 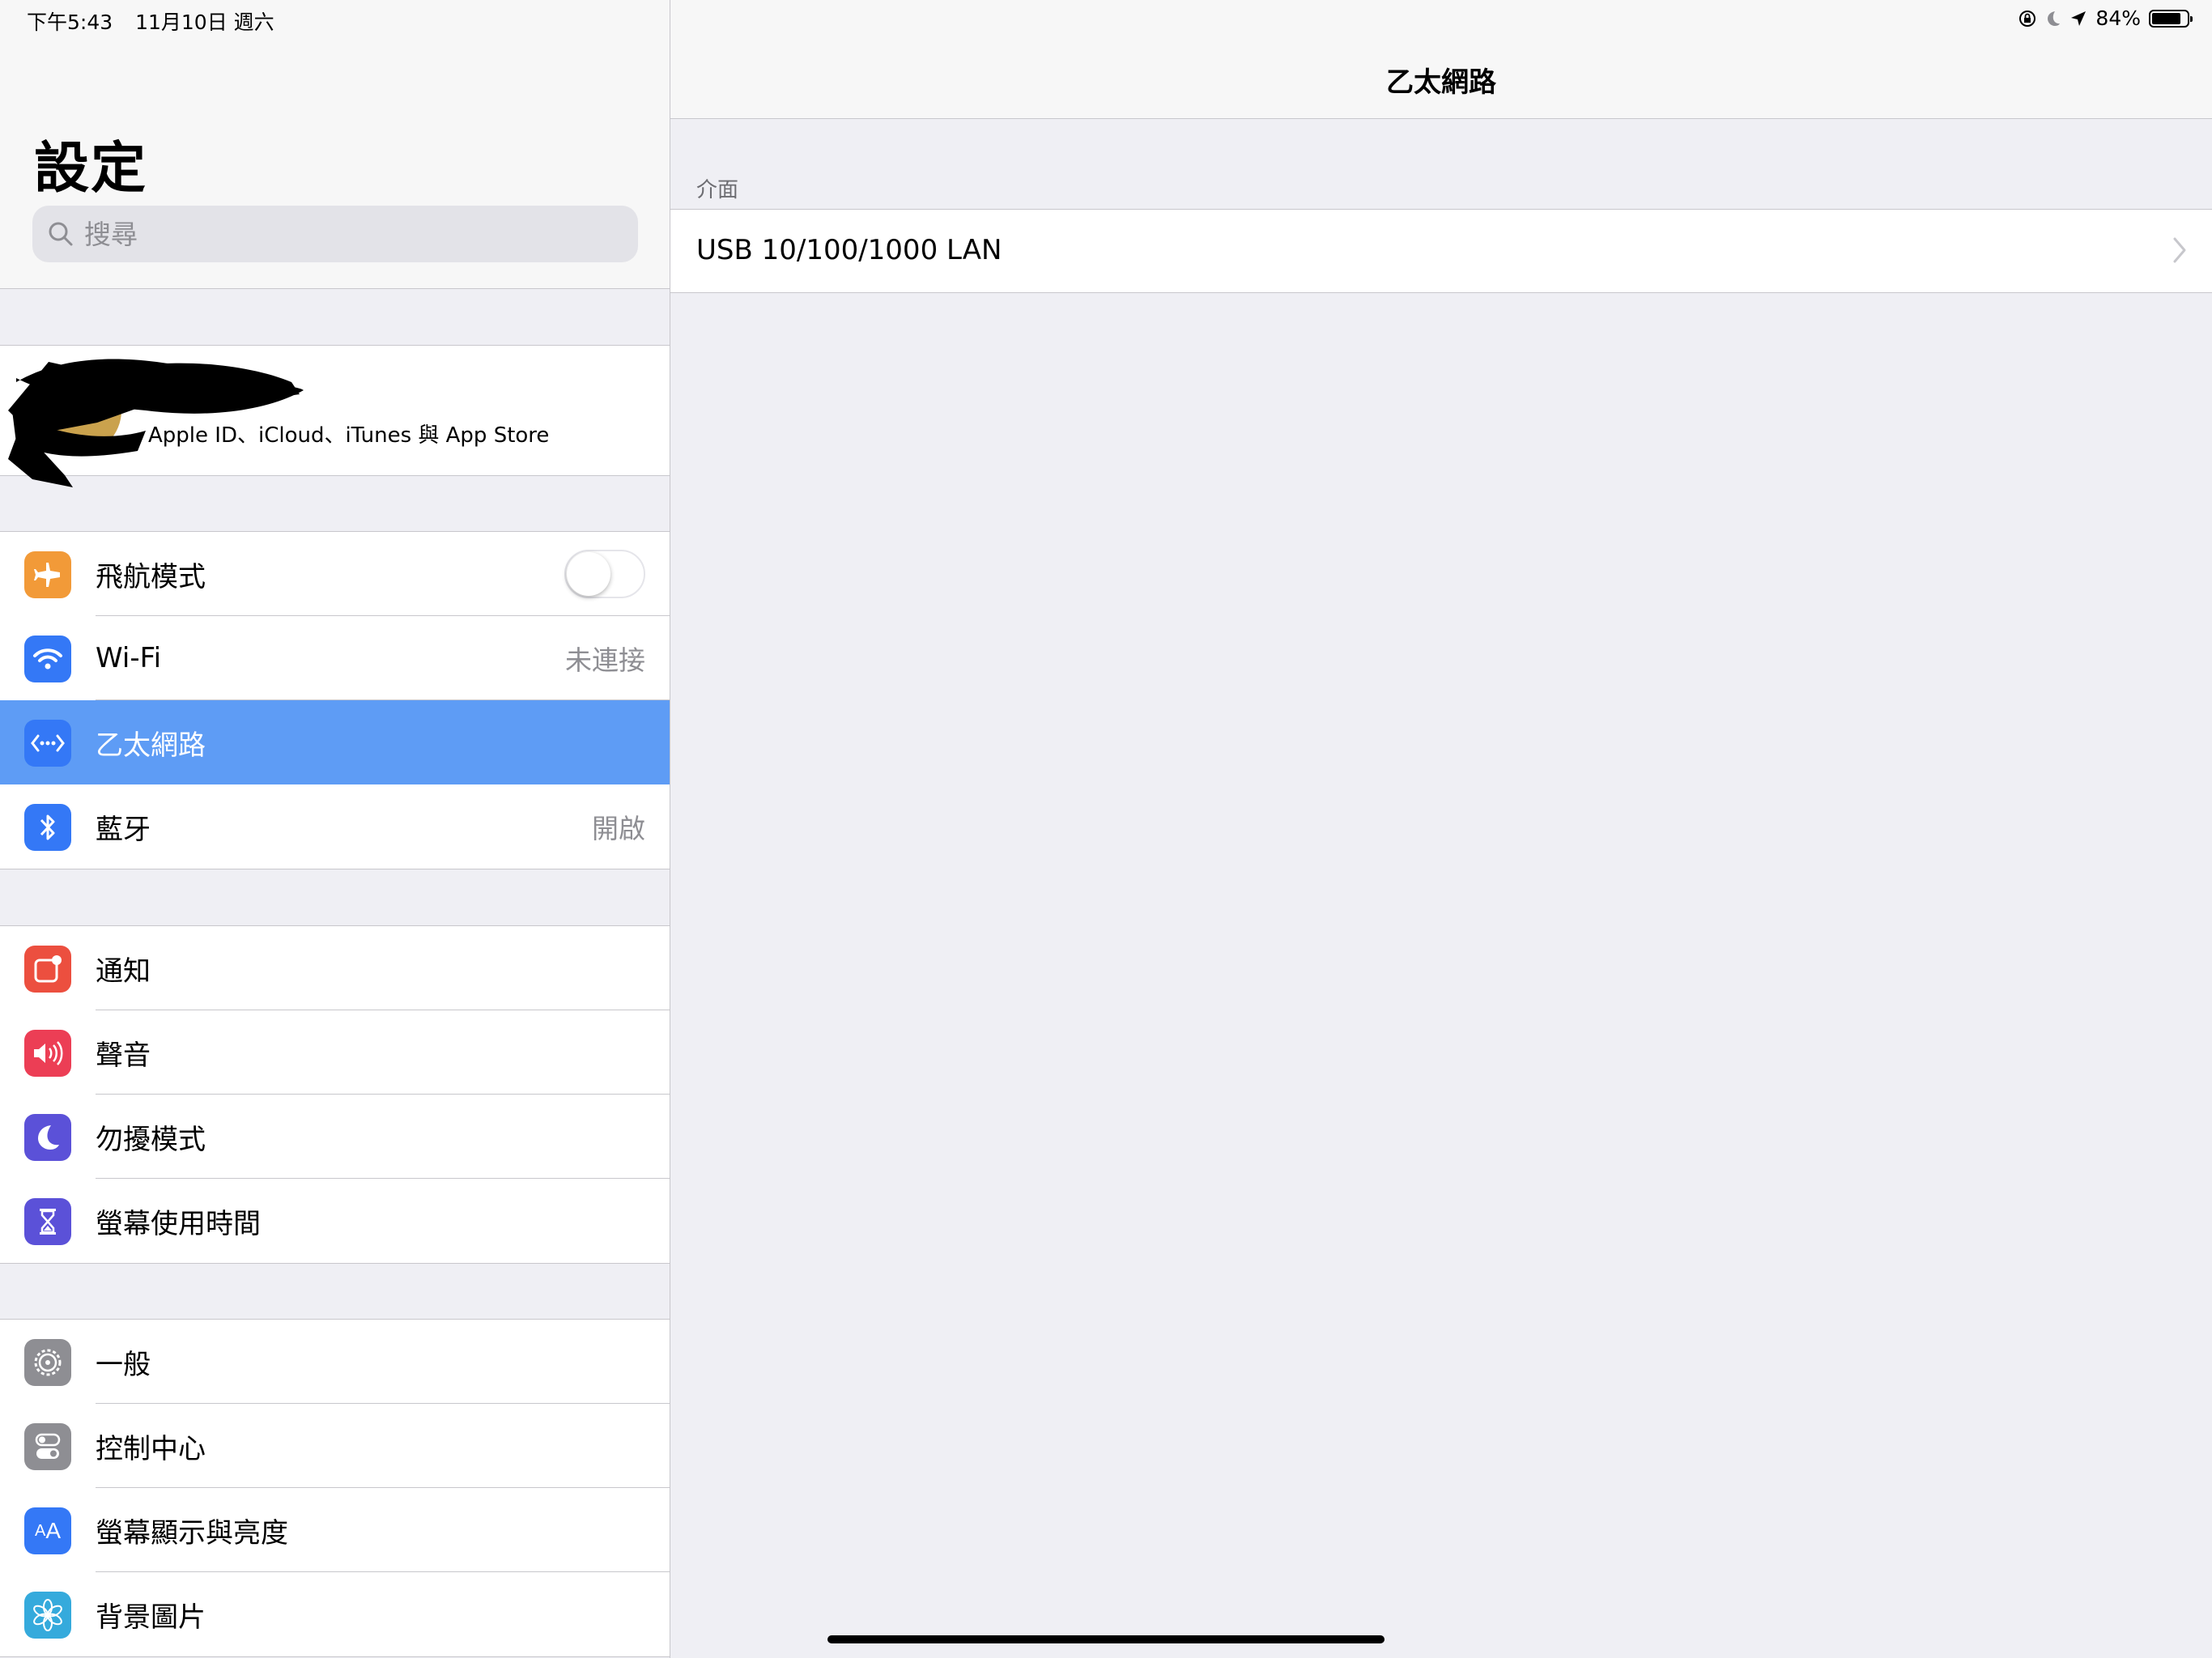 What do you see at coordinates (335, 1446) in the screenshot?
I see `control-center-row: 控制中心` at bounding box center [335, 1446].